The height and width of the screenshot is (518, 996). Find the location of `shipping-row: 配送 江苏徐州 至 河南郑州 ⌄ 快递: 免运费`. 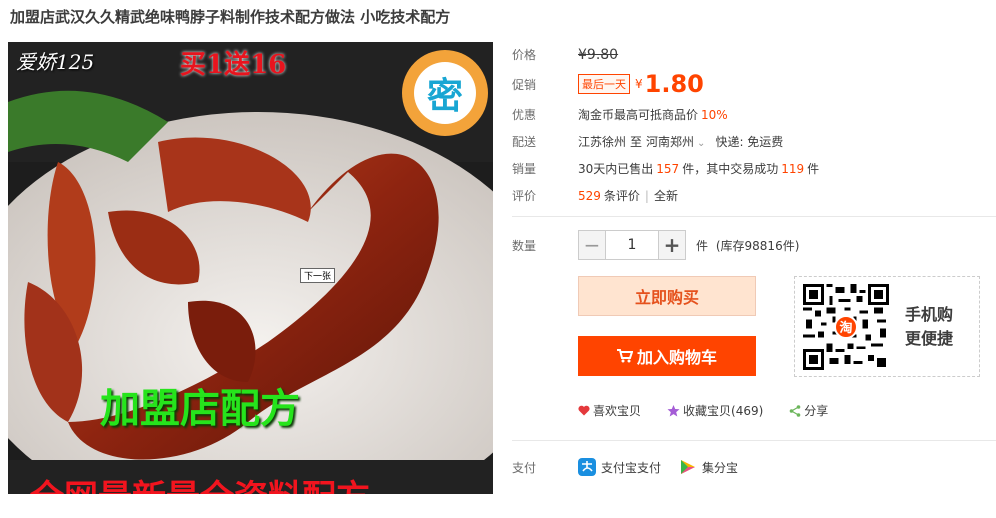

shipping-row: 配送 江苏徐州 至 河南郑州 ⌄ 快递: 免运费 is located at coordinates (647, 141).